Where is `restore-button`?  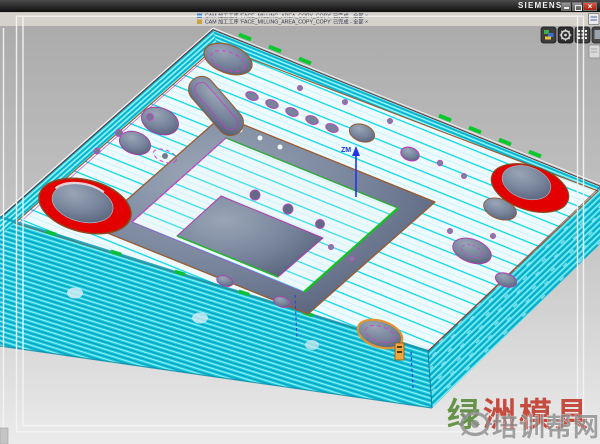 restore-button is located at coordinates (577, 6).